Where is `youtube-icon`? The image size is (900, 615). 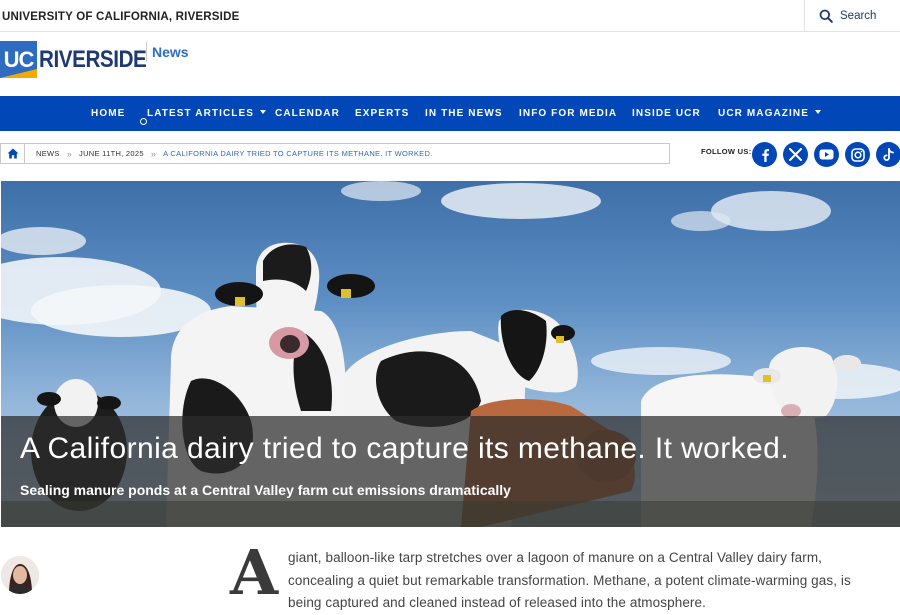
youtube-icon is located at coordinates (826, 154).